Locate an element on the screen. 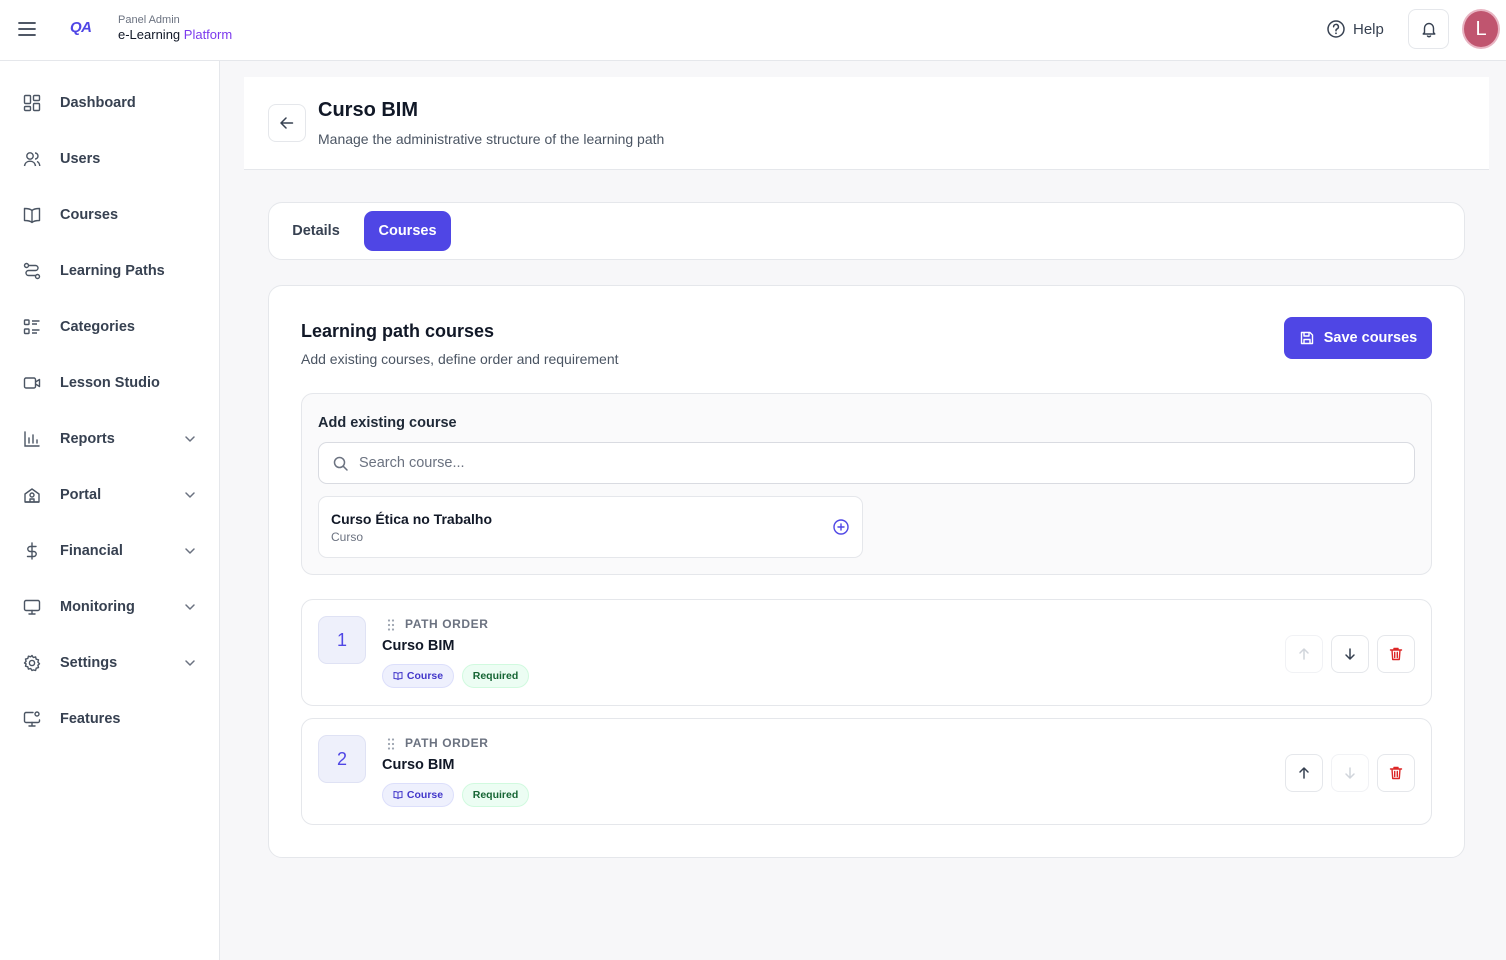 The image size is (1506, 960). sidebar-item-label: Categories is located at coordinates (97, 327).